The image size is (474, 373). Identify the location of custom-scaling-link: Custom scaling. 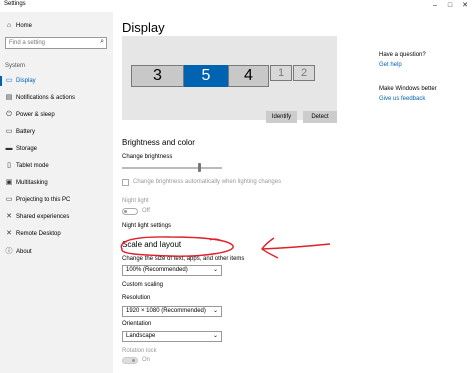
(142, 285).